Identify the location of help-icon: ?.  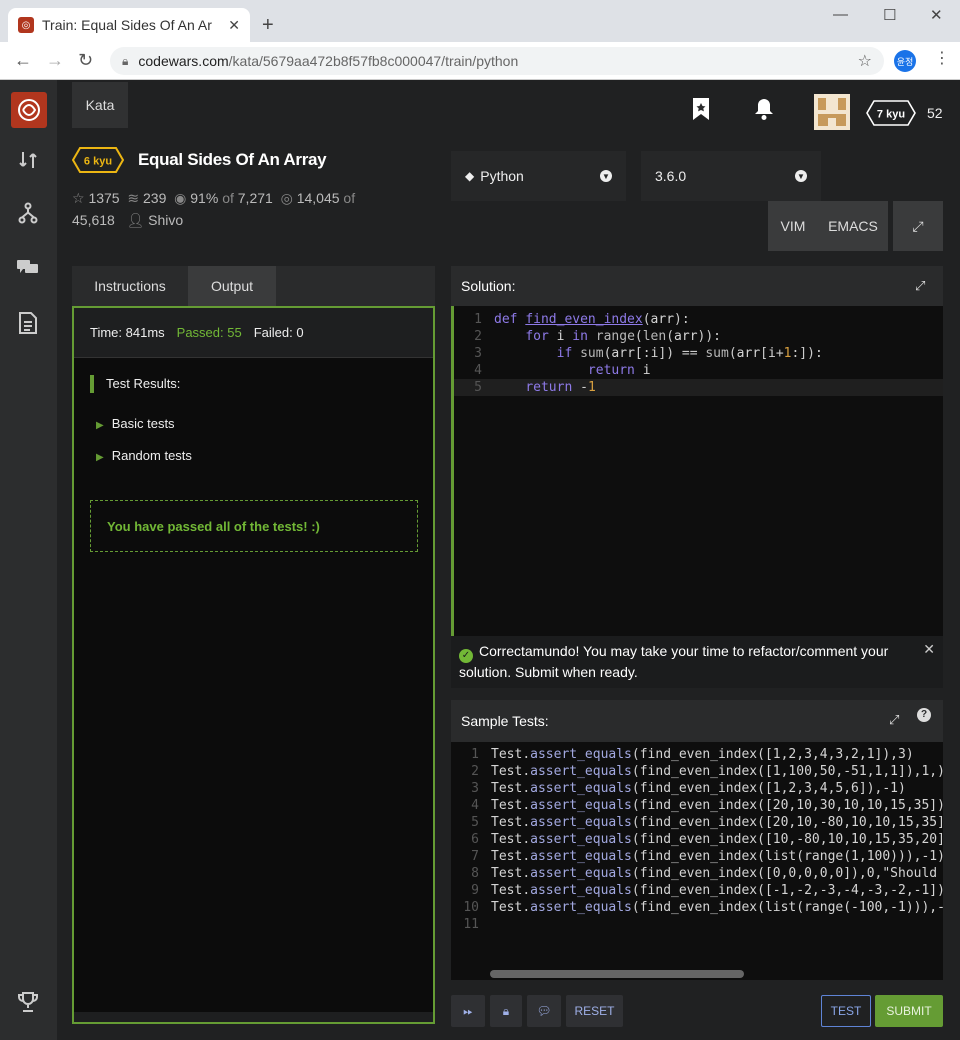
(924, 715).